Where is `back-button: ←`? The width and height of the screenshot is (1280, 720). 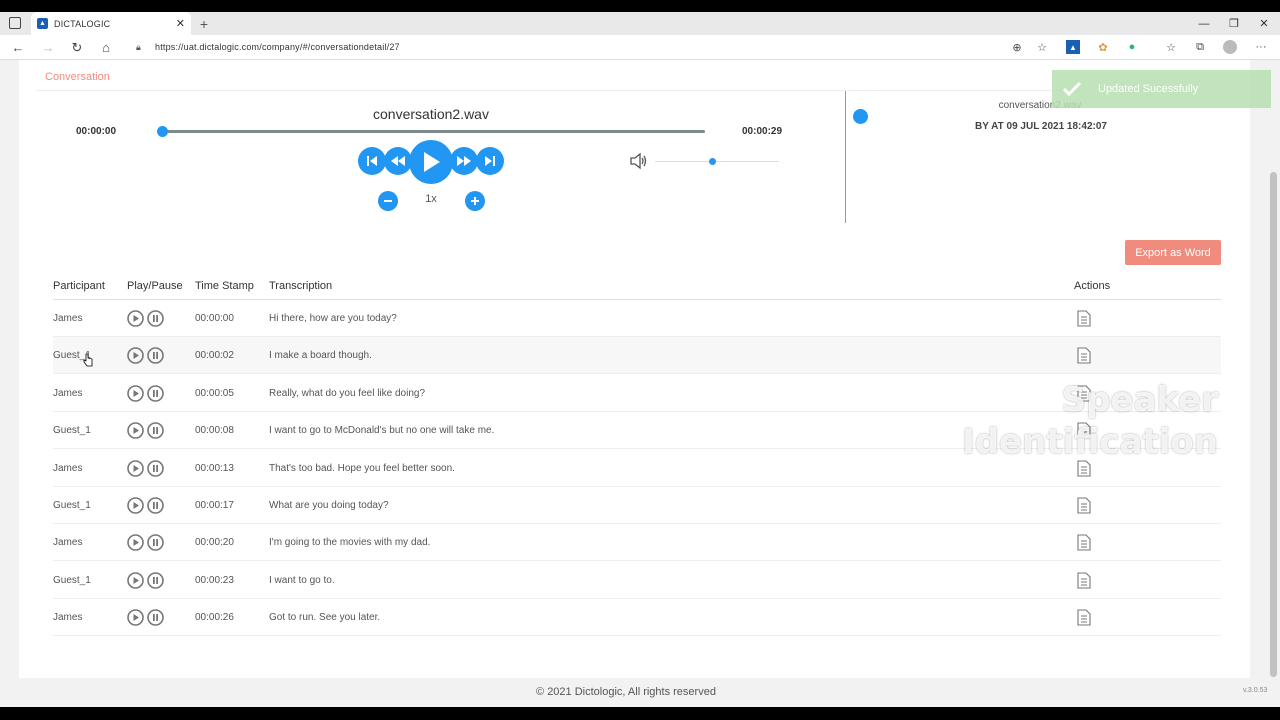
back-button: ← is located at coordinates (18, 47).